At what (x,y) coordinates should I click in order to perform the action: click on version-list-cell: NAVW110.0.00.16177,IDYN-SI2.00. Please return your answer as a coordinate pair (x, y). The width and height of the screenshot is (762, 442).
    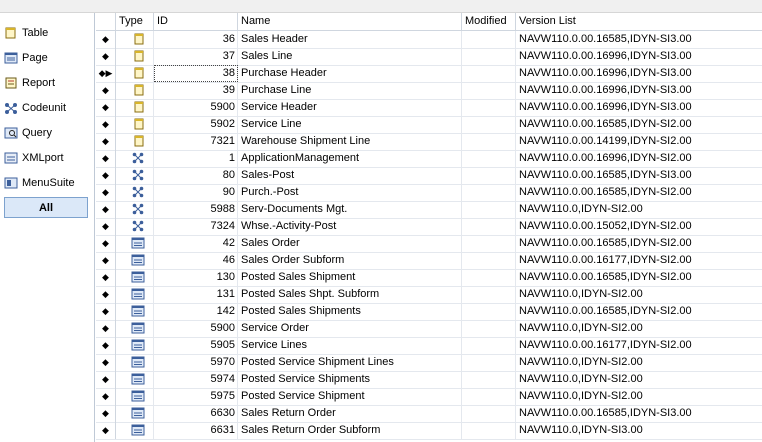
    Looking at the image, I should click on (639, 345).